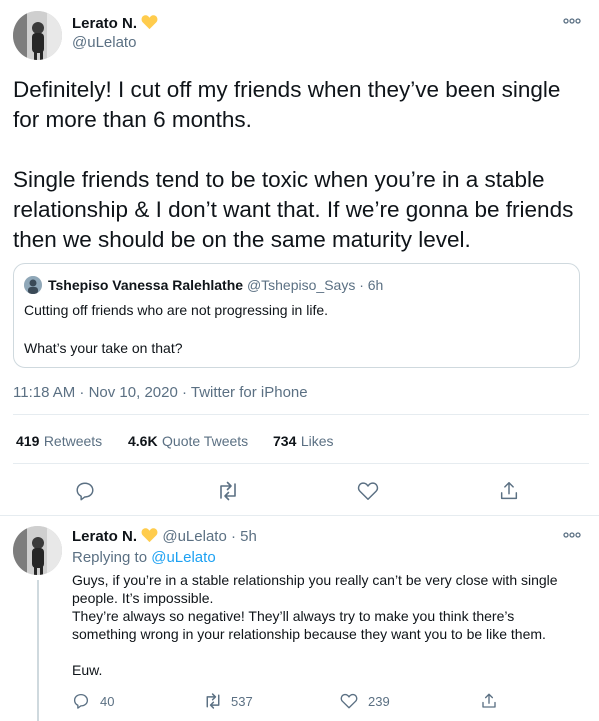 The height and width of the screenshot is (721, 599). What do you see at coordinates (143, 441) in the screenshot?
I see `quote-tweets-count: 4.6K` at bounding box center [143, 441].